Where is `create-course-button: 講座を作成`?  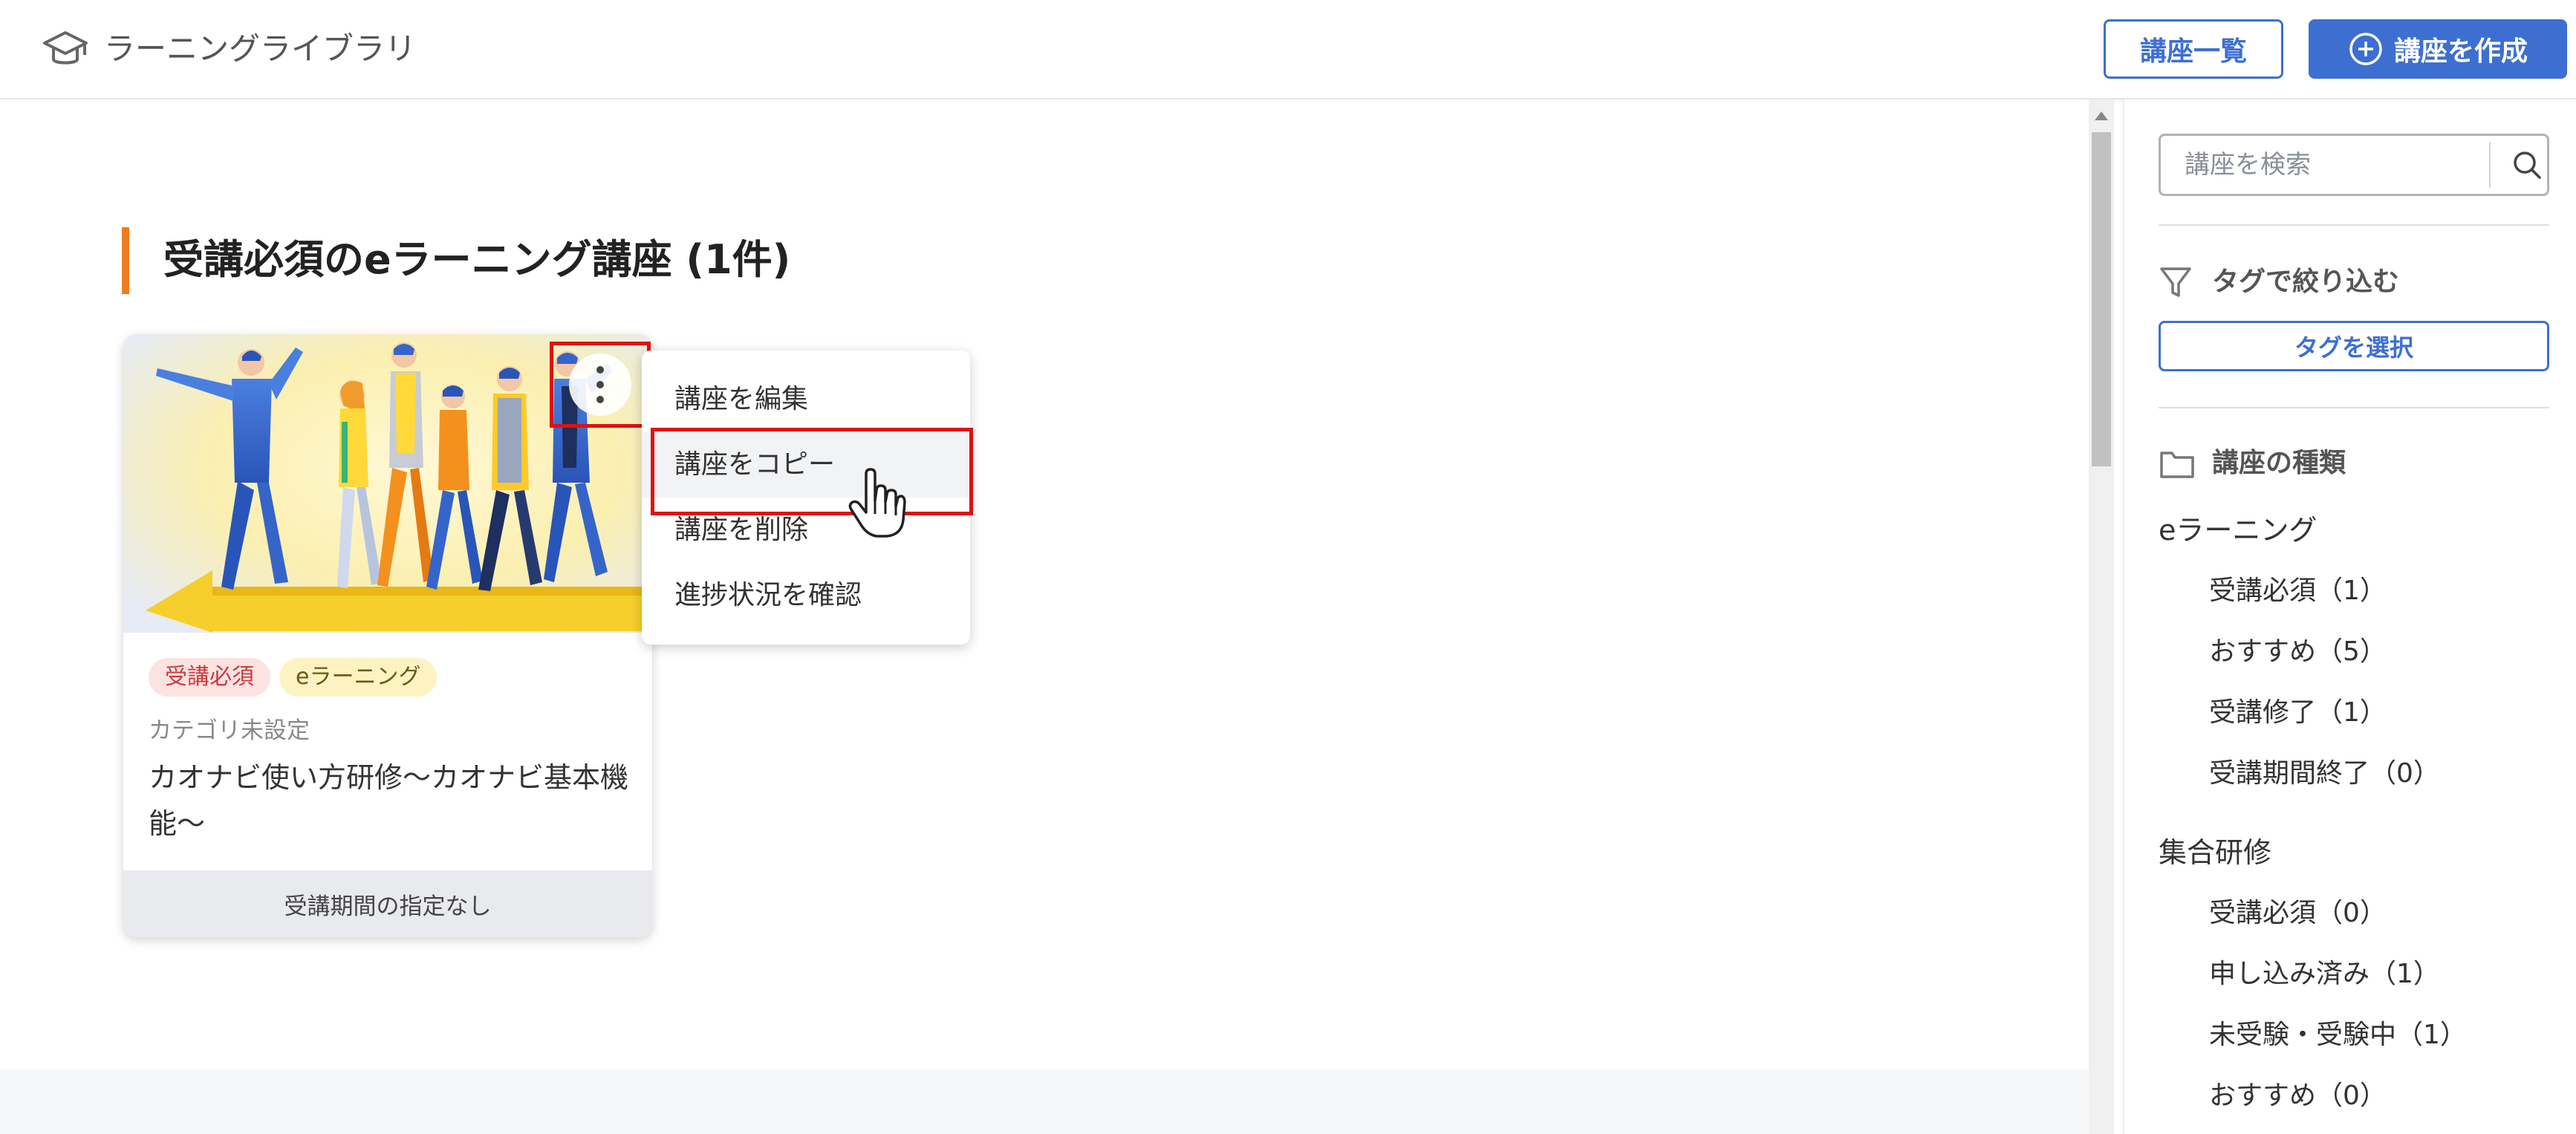
create-course-button: 講座を作成 is located at coordinates (2438, 49).